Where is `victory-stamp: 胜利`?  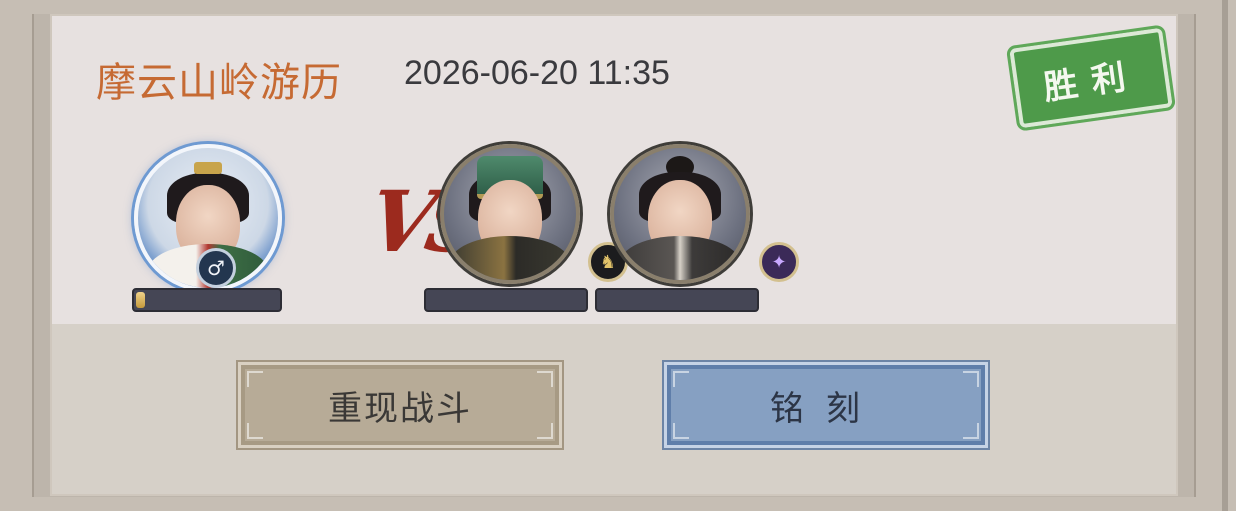
victory-stamp: 胜利 is located at coordinates (1091, 78).